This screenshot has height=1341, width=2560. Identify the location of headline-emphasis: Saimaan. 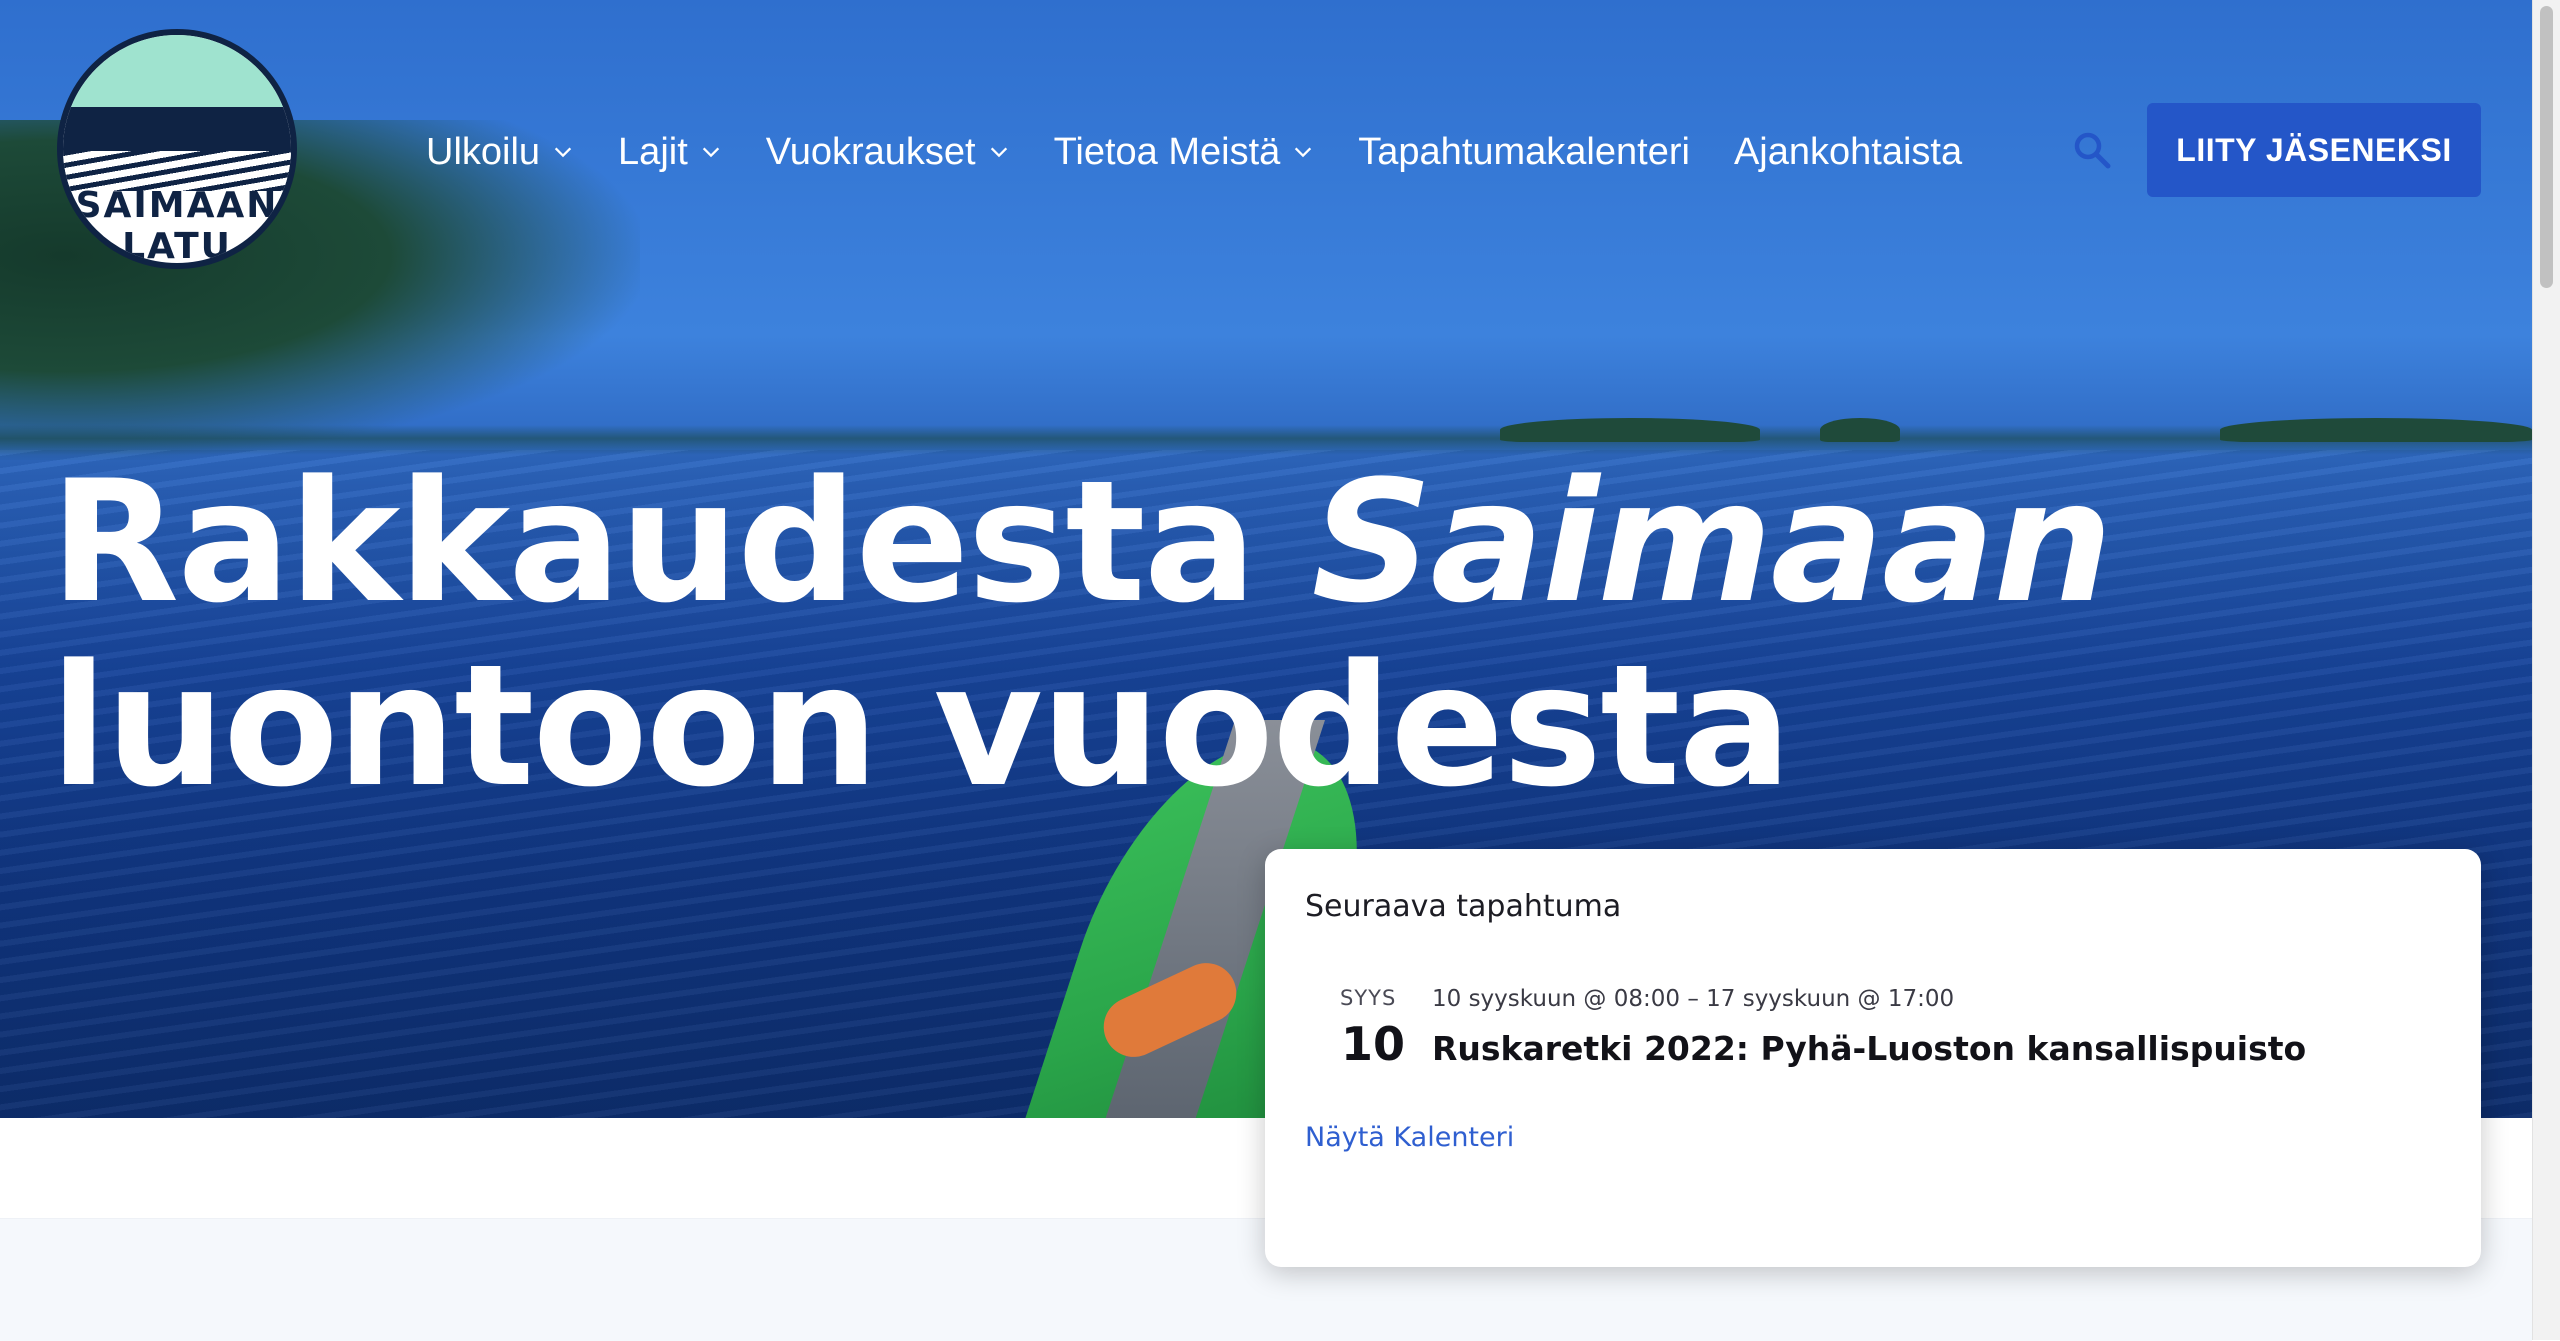
(1712, 542).